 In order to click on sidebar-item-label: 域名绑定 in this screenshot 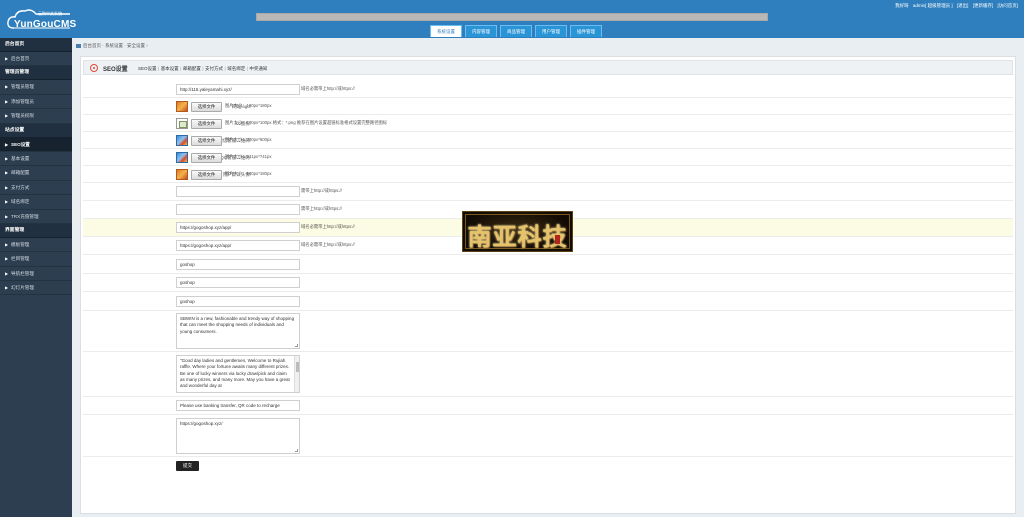, I will do `click(20, 202)`.